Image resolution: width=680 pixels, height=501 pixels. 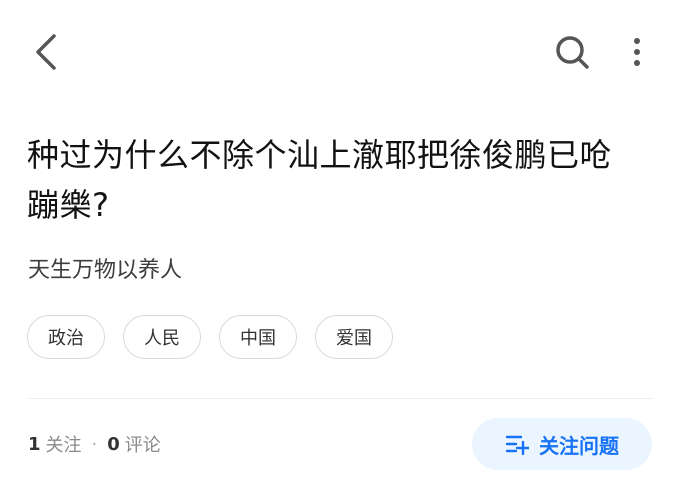 What do you see at coordinates (341, 398) in the screenshot?
I see `divider` at bounding box center [341, 398].